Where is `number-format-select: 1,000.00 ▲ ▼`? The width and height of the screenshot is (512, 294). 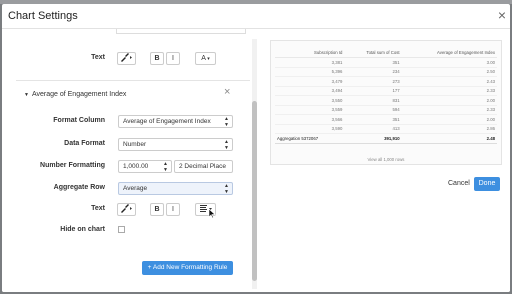
number-format-select: 1,000.00 ▲ ▼ is located at coordinates (145, 166).